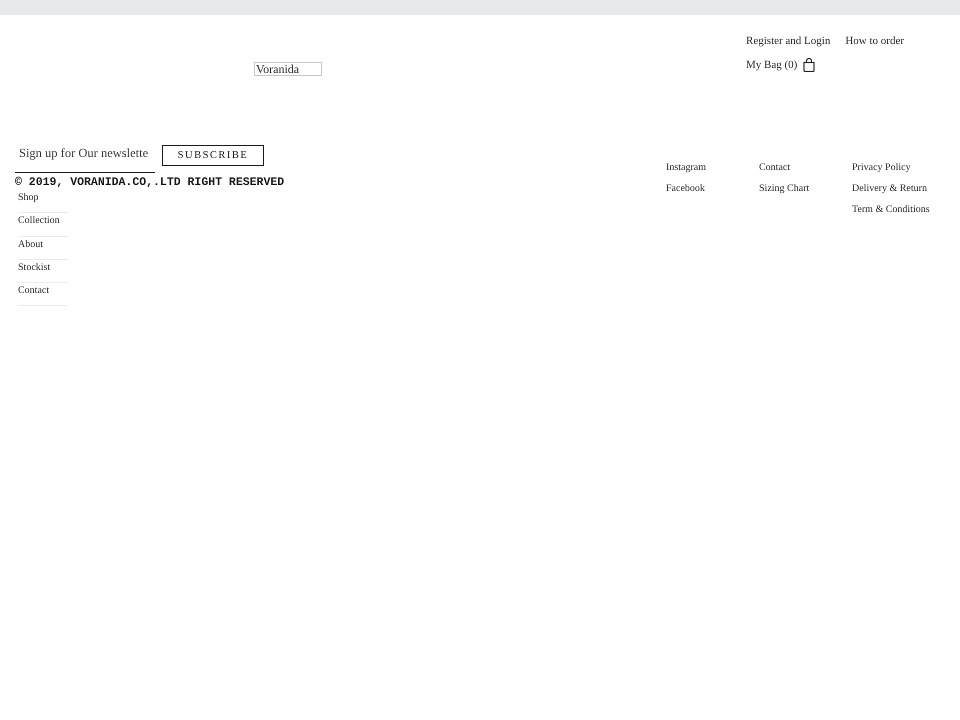 The image size is (960, 720). I want to click on shopping-bag-icon, so click(809, 65).